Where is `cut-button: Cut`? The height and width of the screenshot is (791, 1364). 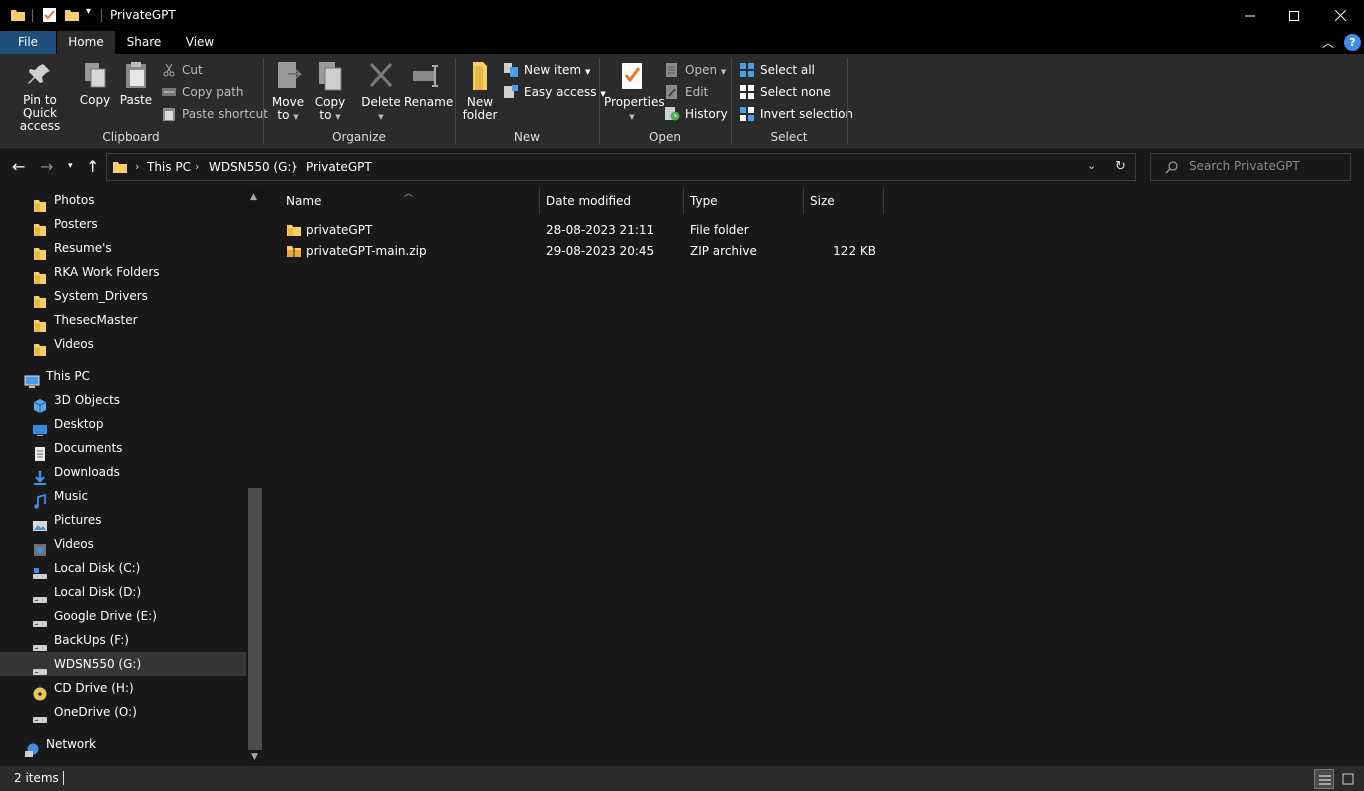
cut-button: Cut is located at coordinates (182, 70).